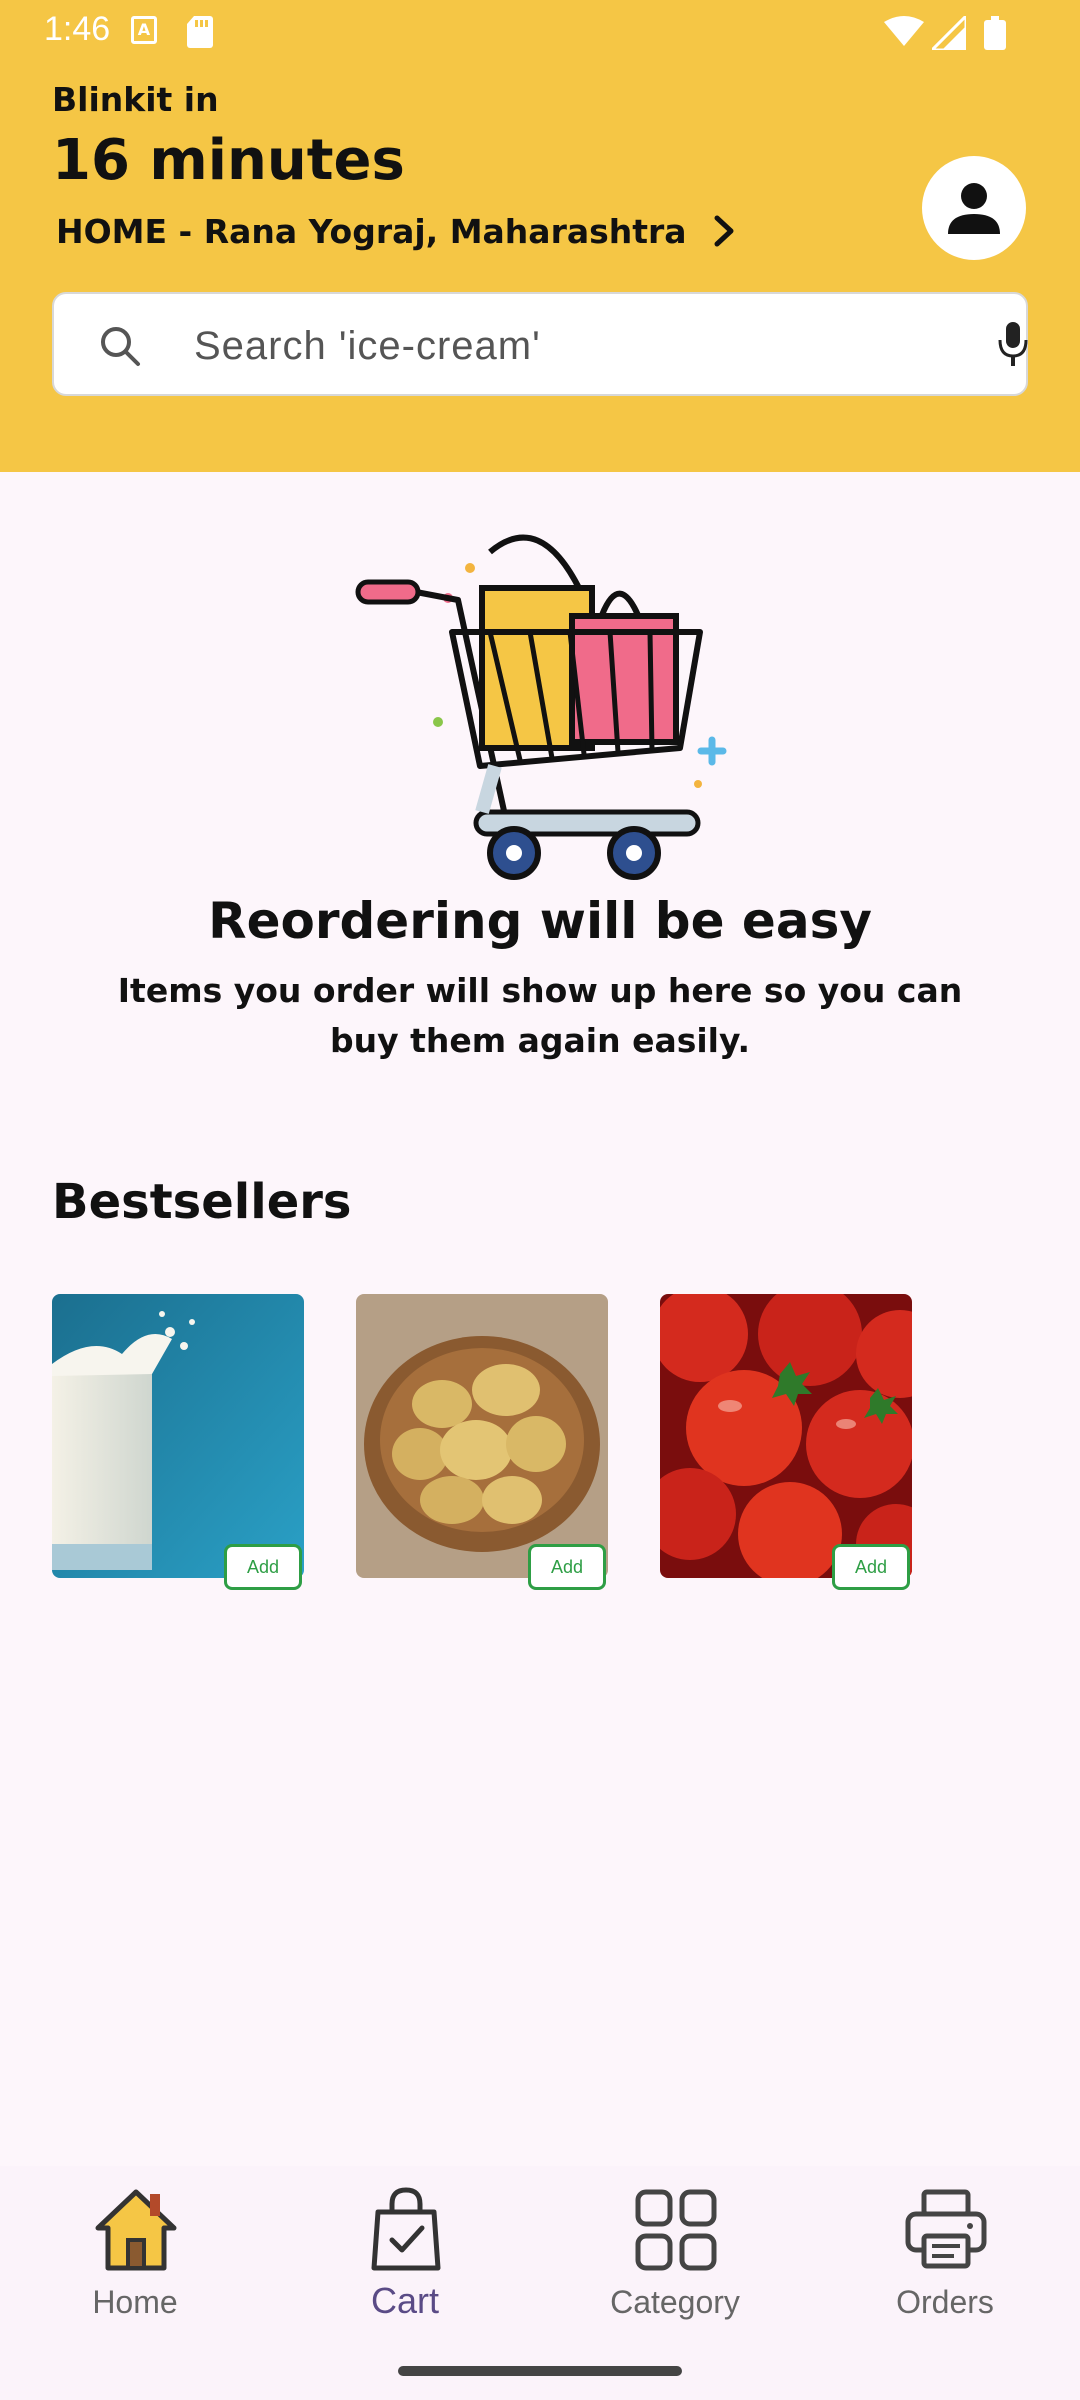 The width and height of the screenshot is (1080, 2400). What do you see at coordinates (871, 1567) in the screenshot?
I see `add-button-tomatoes: Add` at bounding box center [871, 1567].